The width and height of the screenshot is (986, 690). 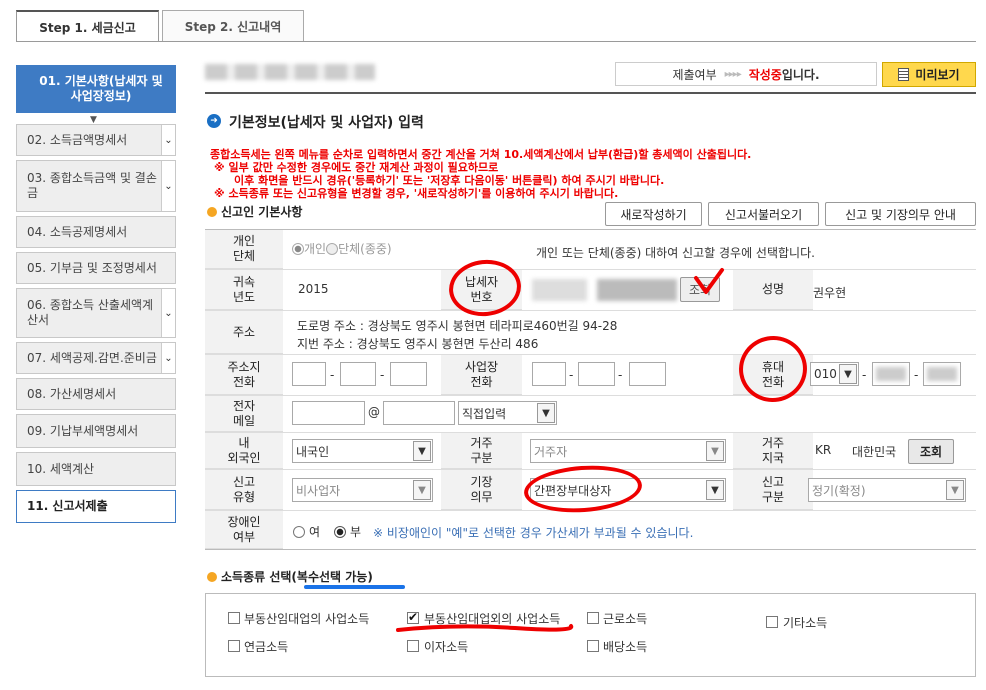 What do you see at coordinates (266, 647) in the screenshot?
I see `checkbox-label: 연금소득` at bounding box center [266, 647].